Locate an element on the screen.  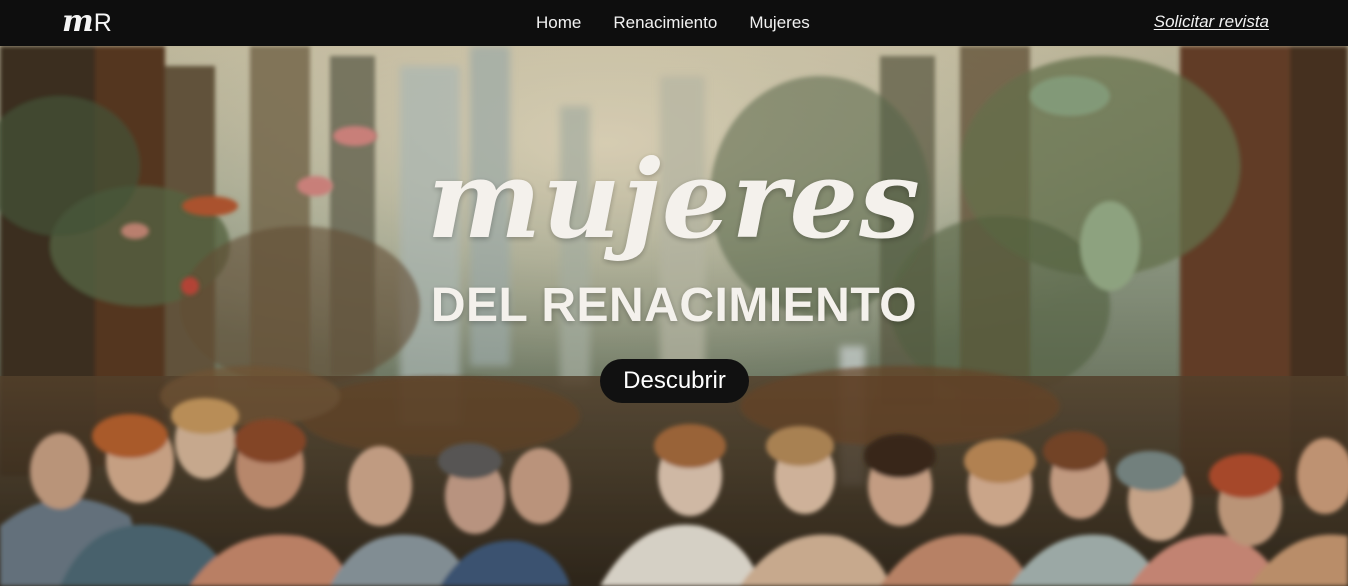
logo-script-letter: m is located at coordinates (78, 21).